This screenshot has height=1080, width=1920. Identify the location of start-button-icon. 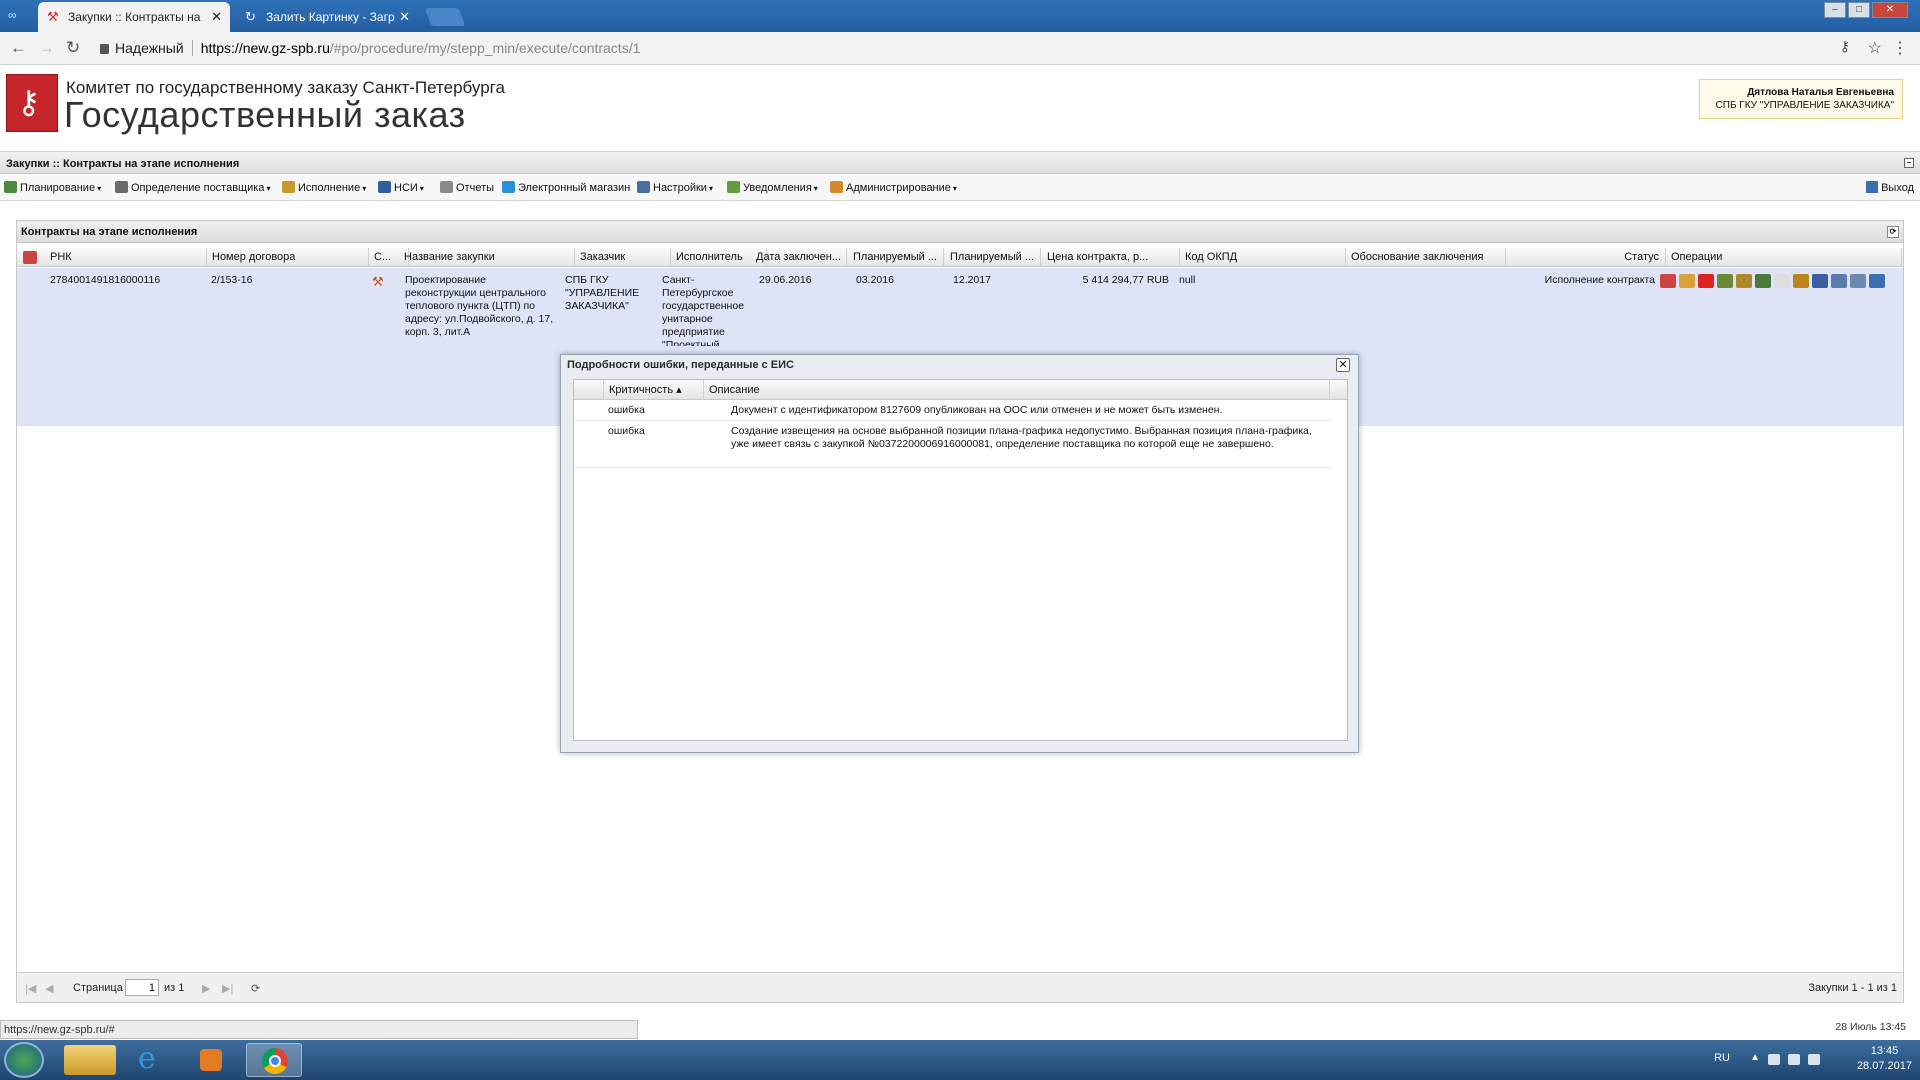
(24, 1060).